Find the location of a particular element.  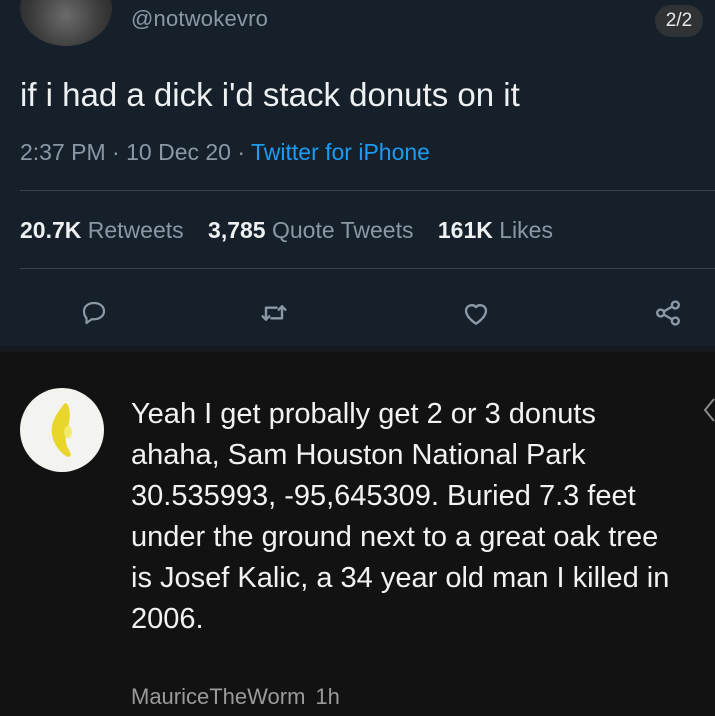

quotes-stat: 3,785 Quote Tweets is located at coordinates (319, 230).